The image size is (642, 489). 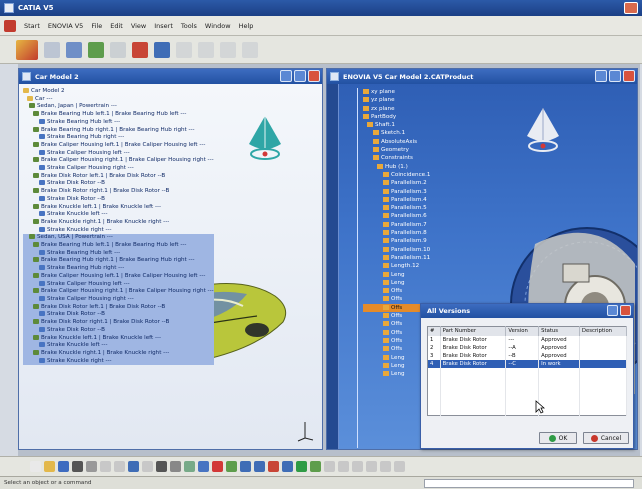 What do you see at coordinates (396, 200) in the screenshot?
I see `tree-node: Parallelism.4` at bounding box center [396, 200].